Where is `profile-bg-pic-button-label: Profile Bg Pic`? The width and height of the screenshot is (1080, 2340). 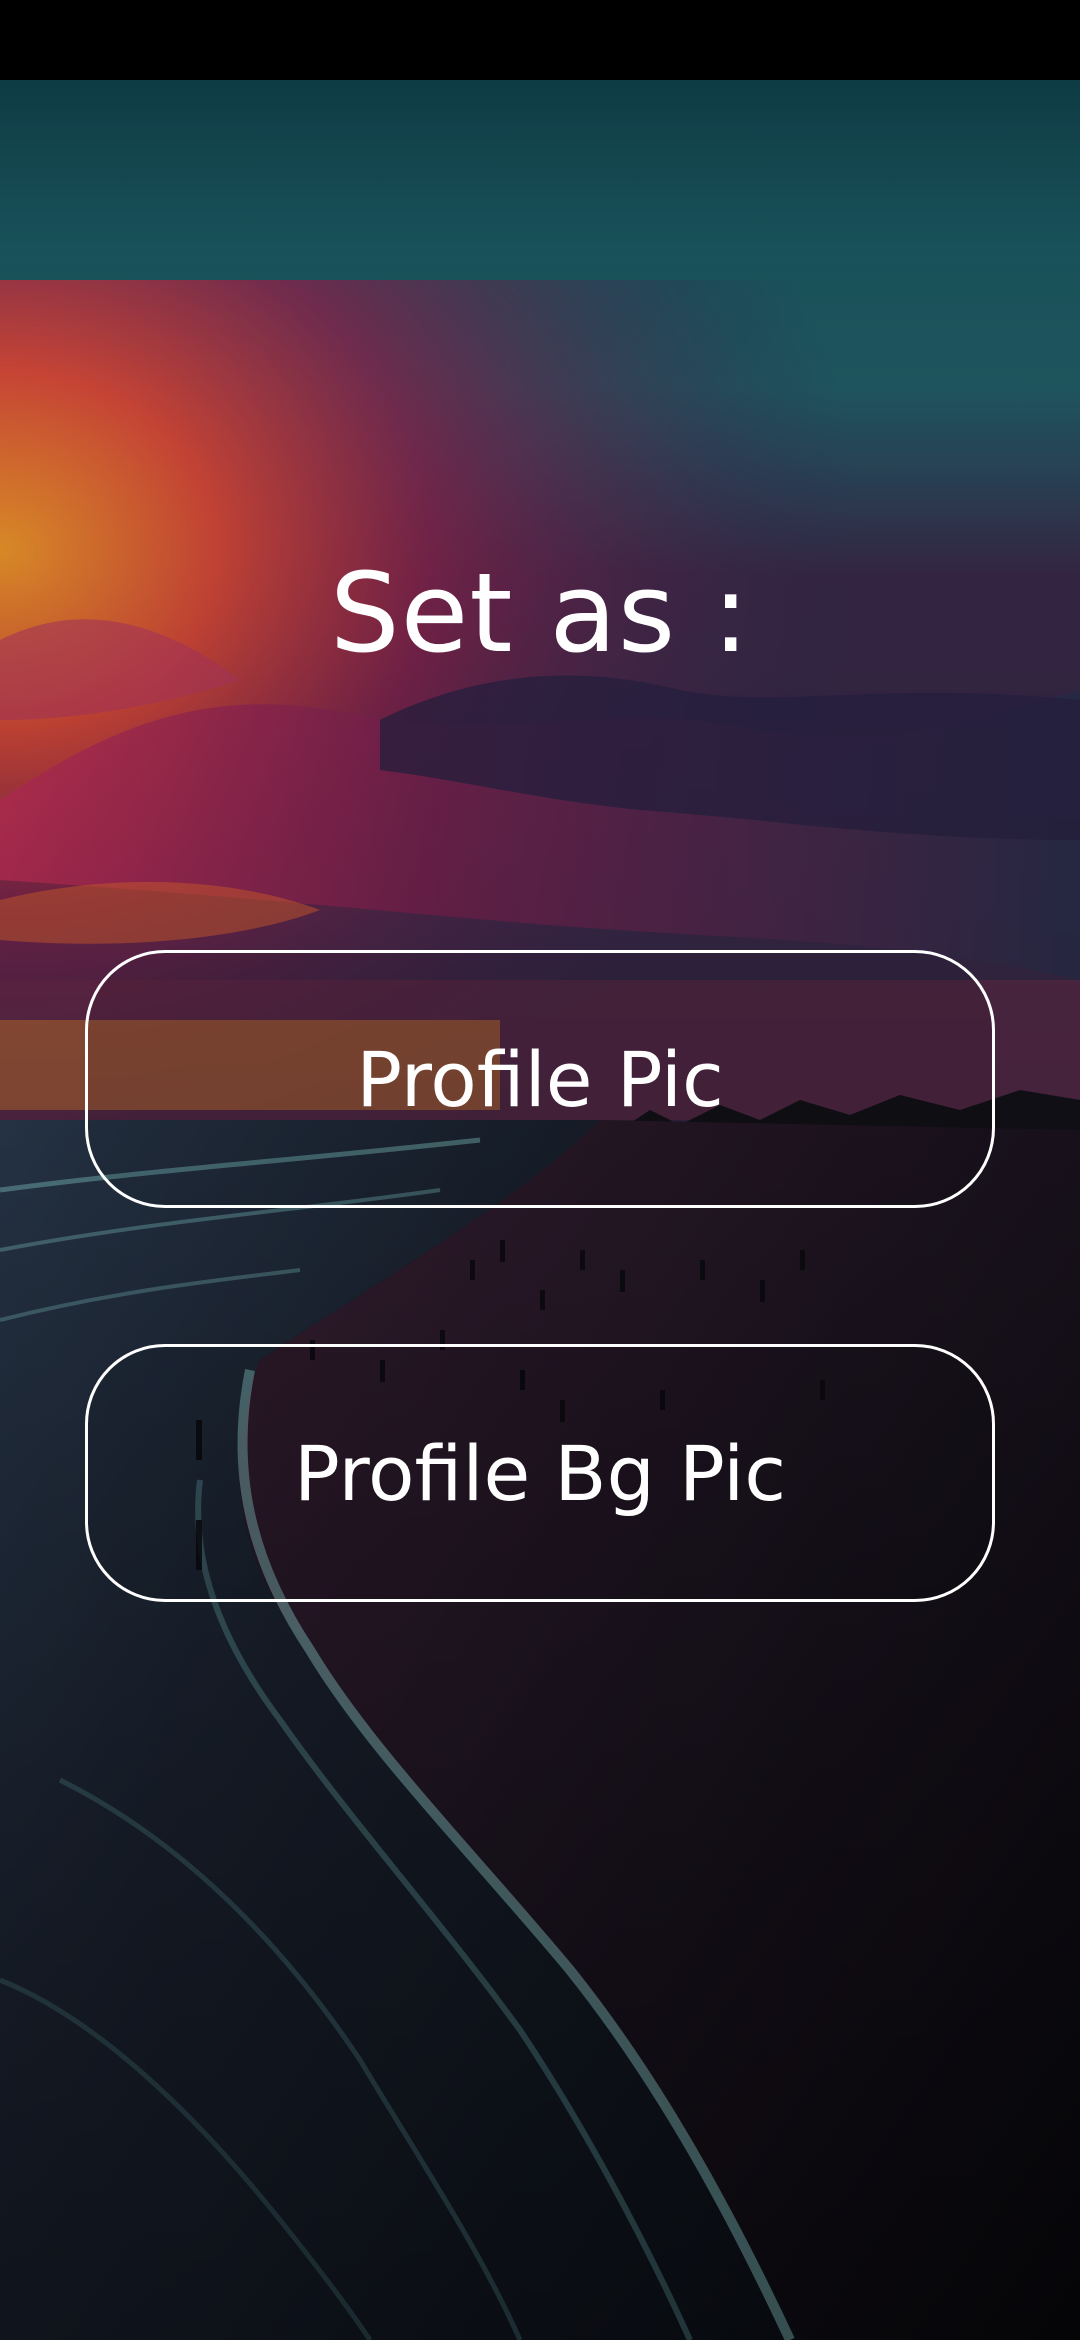 profile-bg-pic-button-label: Profile Bg Pic is located at coordinates (540, 1473).